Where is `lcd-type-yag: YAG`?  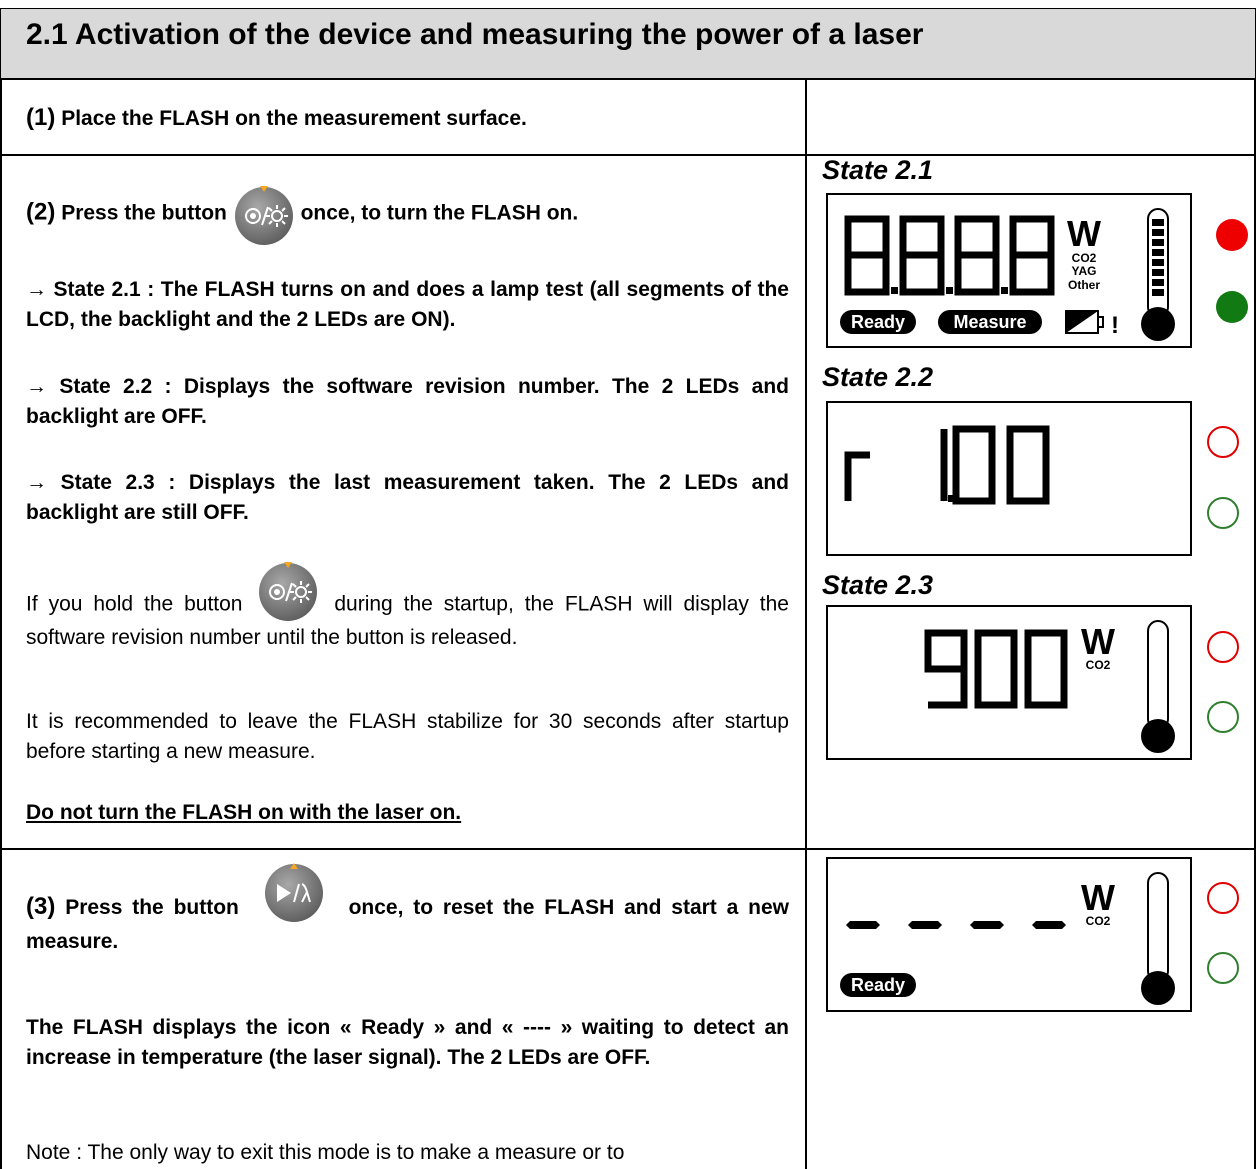
lcd-type-yag: YAG is located at coordinates (1084, 271).